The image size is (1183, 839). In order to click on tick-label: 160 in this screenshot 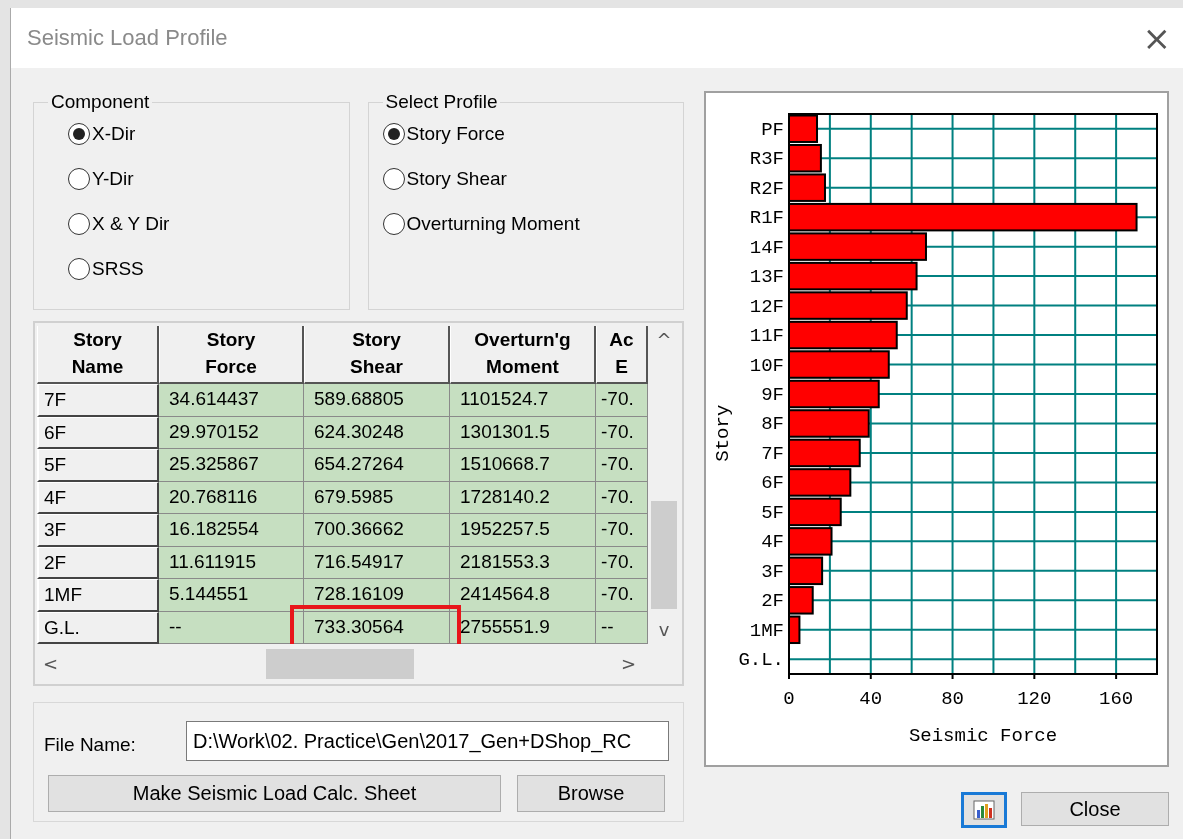, I will do `click(1116, 699)`.